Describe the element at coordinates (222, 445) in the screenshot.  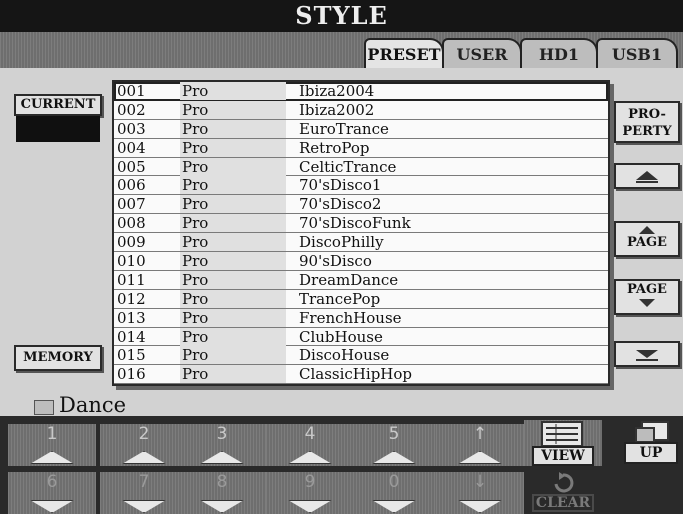
I see `button-3-up: 3` at that location.